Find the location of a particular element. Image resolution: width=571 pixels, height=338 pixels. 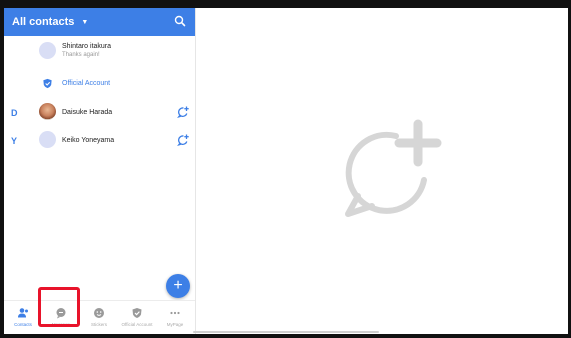

list-item-contact: Y Keiko Yoneyama is located at coordinates (99, 140).